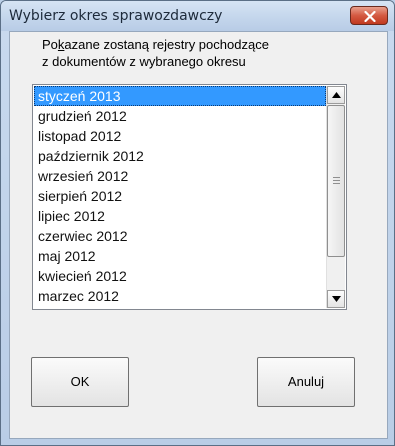 This screenshot has height=446, width=395. What do you see at coordinates (180, 176) in the screenshot?
I see `period-list-item: wrzesień 2012` at bounding box center [180, 176].